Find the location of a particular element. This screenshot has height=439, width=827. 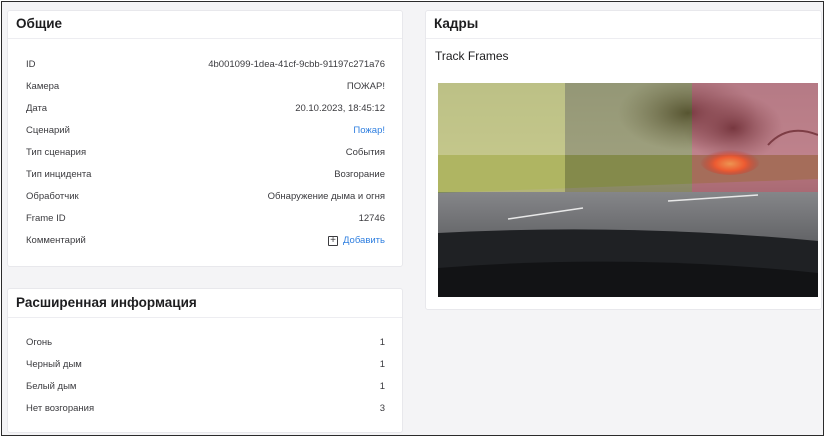

row-white-smoke: Белый дым 1 is located at coordinates (205, 387).